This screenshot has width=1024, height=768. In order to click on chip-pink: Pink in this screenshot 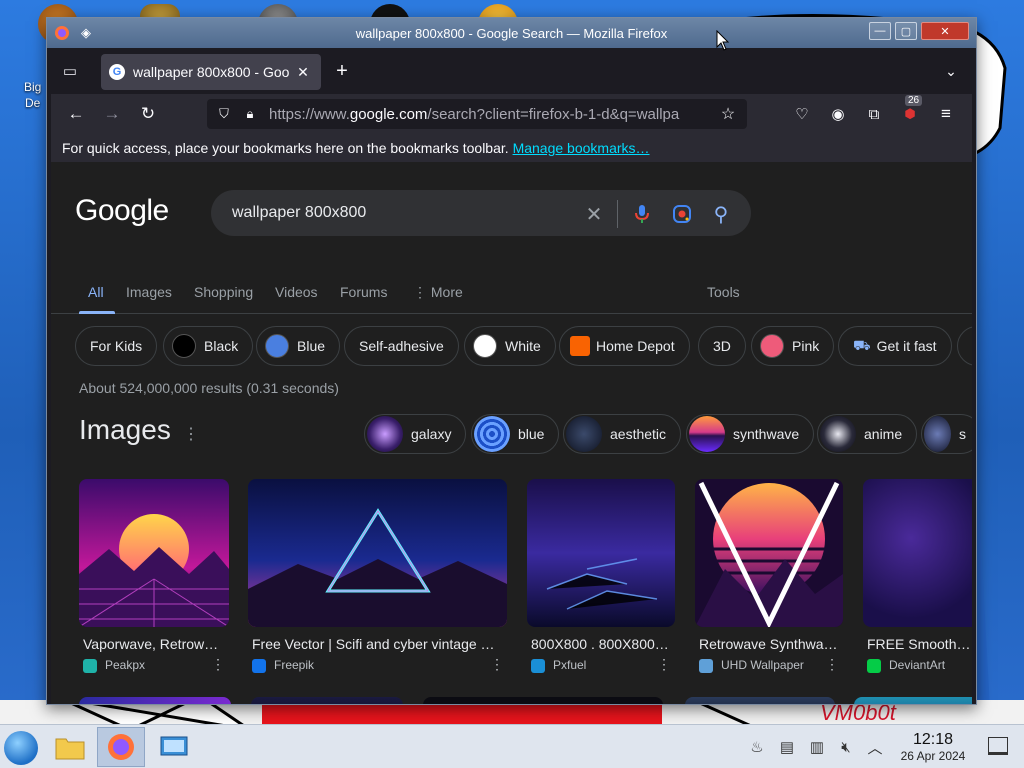, I will do `click(793, 346)`.